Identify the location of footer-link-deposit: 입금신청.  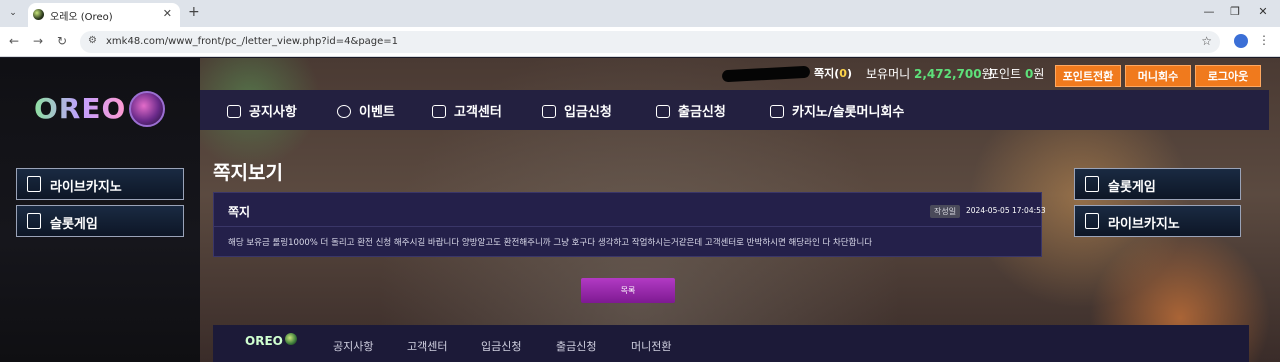
(501, 346).